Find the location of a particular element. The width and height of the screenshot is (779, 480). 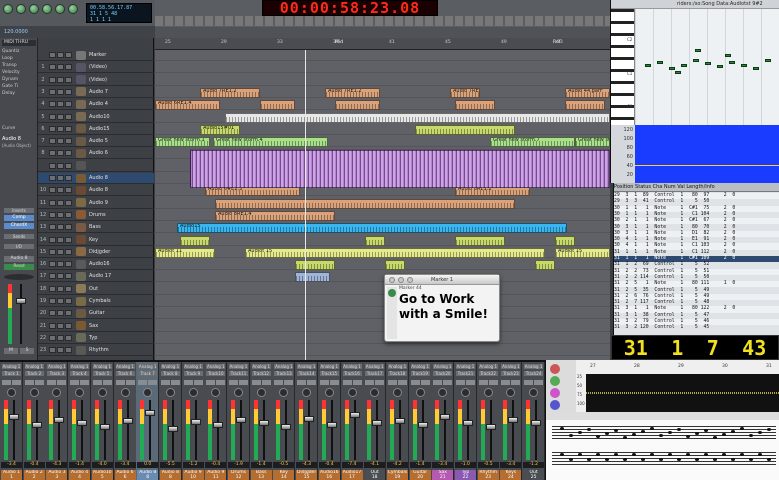

channel-name: Audio17 17 is located at coordinates (352, 475).